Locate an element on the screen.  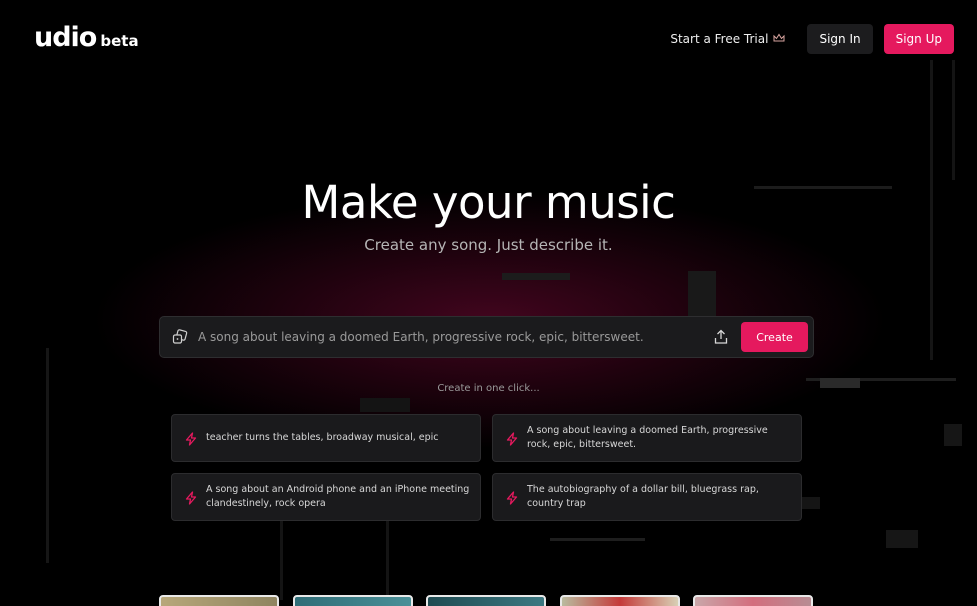
logo-beta-label: beta is located at coordinates (119, 41).